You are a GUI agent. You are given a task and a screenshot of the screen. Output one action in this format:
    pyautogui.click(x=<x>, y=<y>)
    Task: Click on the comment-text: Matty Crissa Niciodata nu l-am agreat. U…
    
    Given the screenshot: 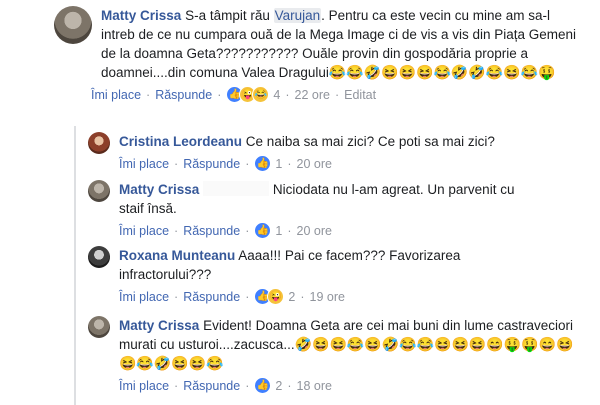 What is the action you would take?
    pyautogui.click(x=319, y=199)
    